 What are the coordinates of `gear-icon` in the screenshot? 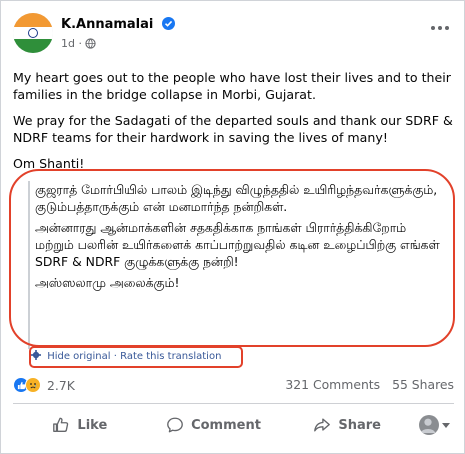 It's located at (36, 355).